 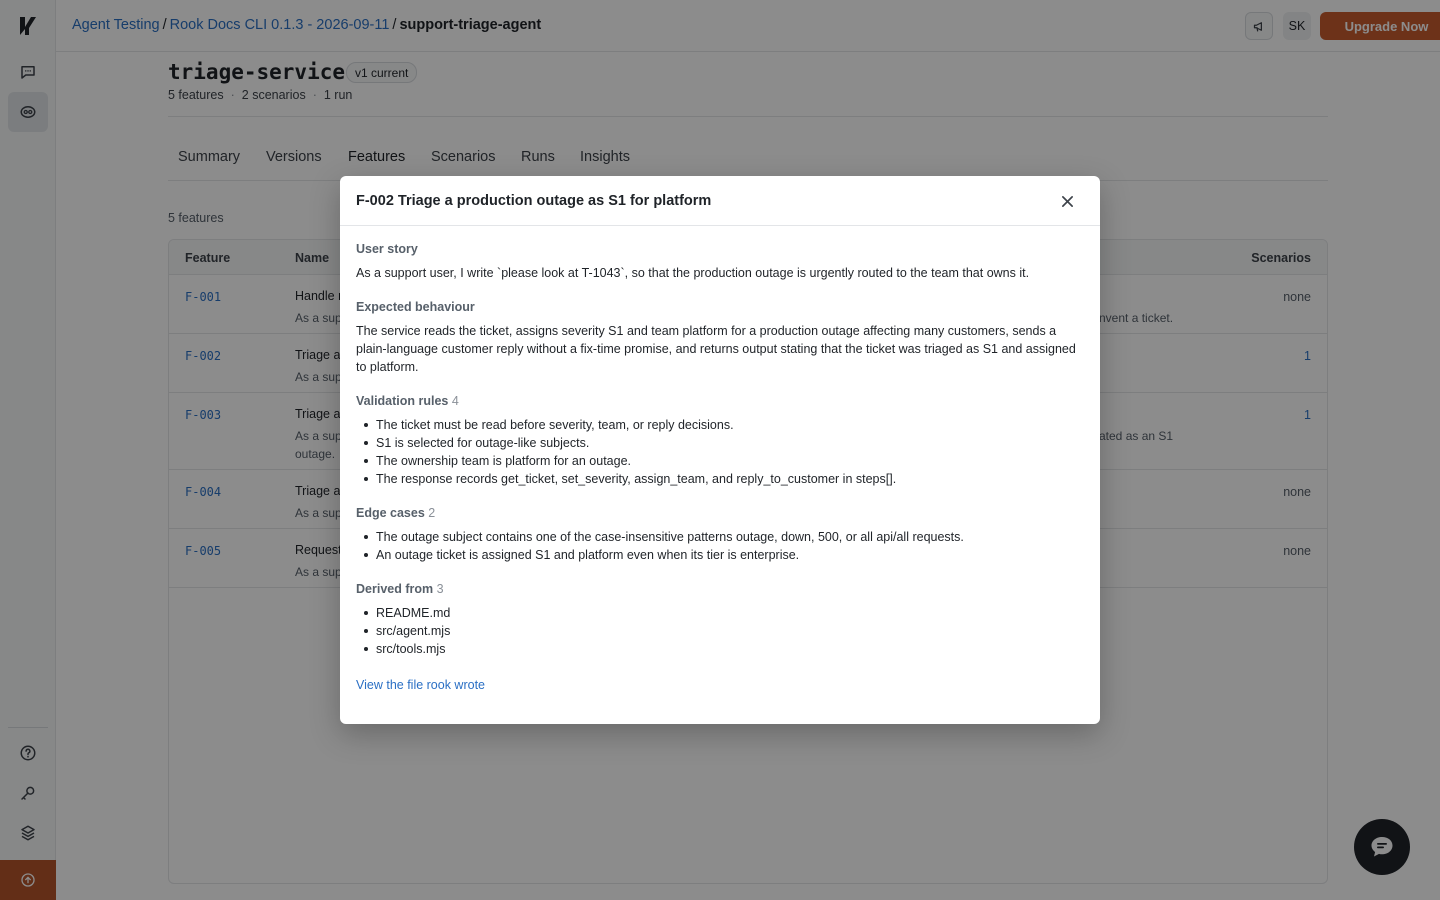 I want to click on validation-rules-title: Validation rules, so click(x=402, y=401).